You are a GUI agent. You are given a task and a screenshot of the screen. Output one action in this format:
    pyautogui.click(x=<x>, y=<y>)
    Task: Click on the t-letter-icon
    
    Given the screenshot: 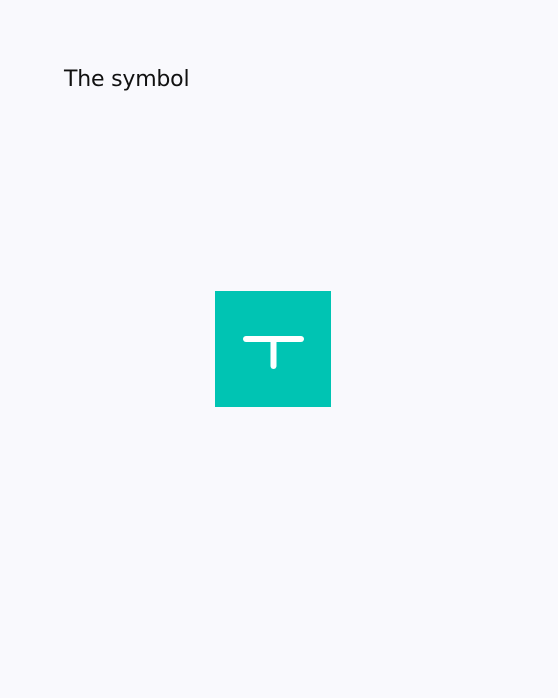 What is the action you would take?
    pyautogui.click(x=273, y=349)
    